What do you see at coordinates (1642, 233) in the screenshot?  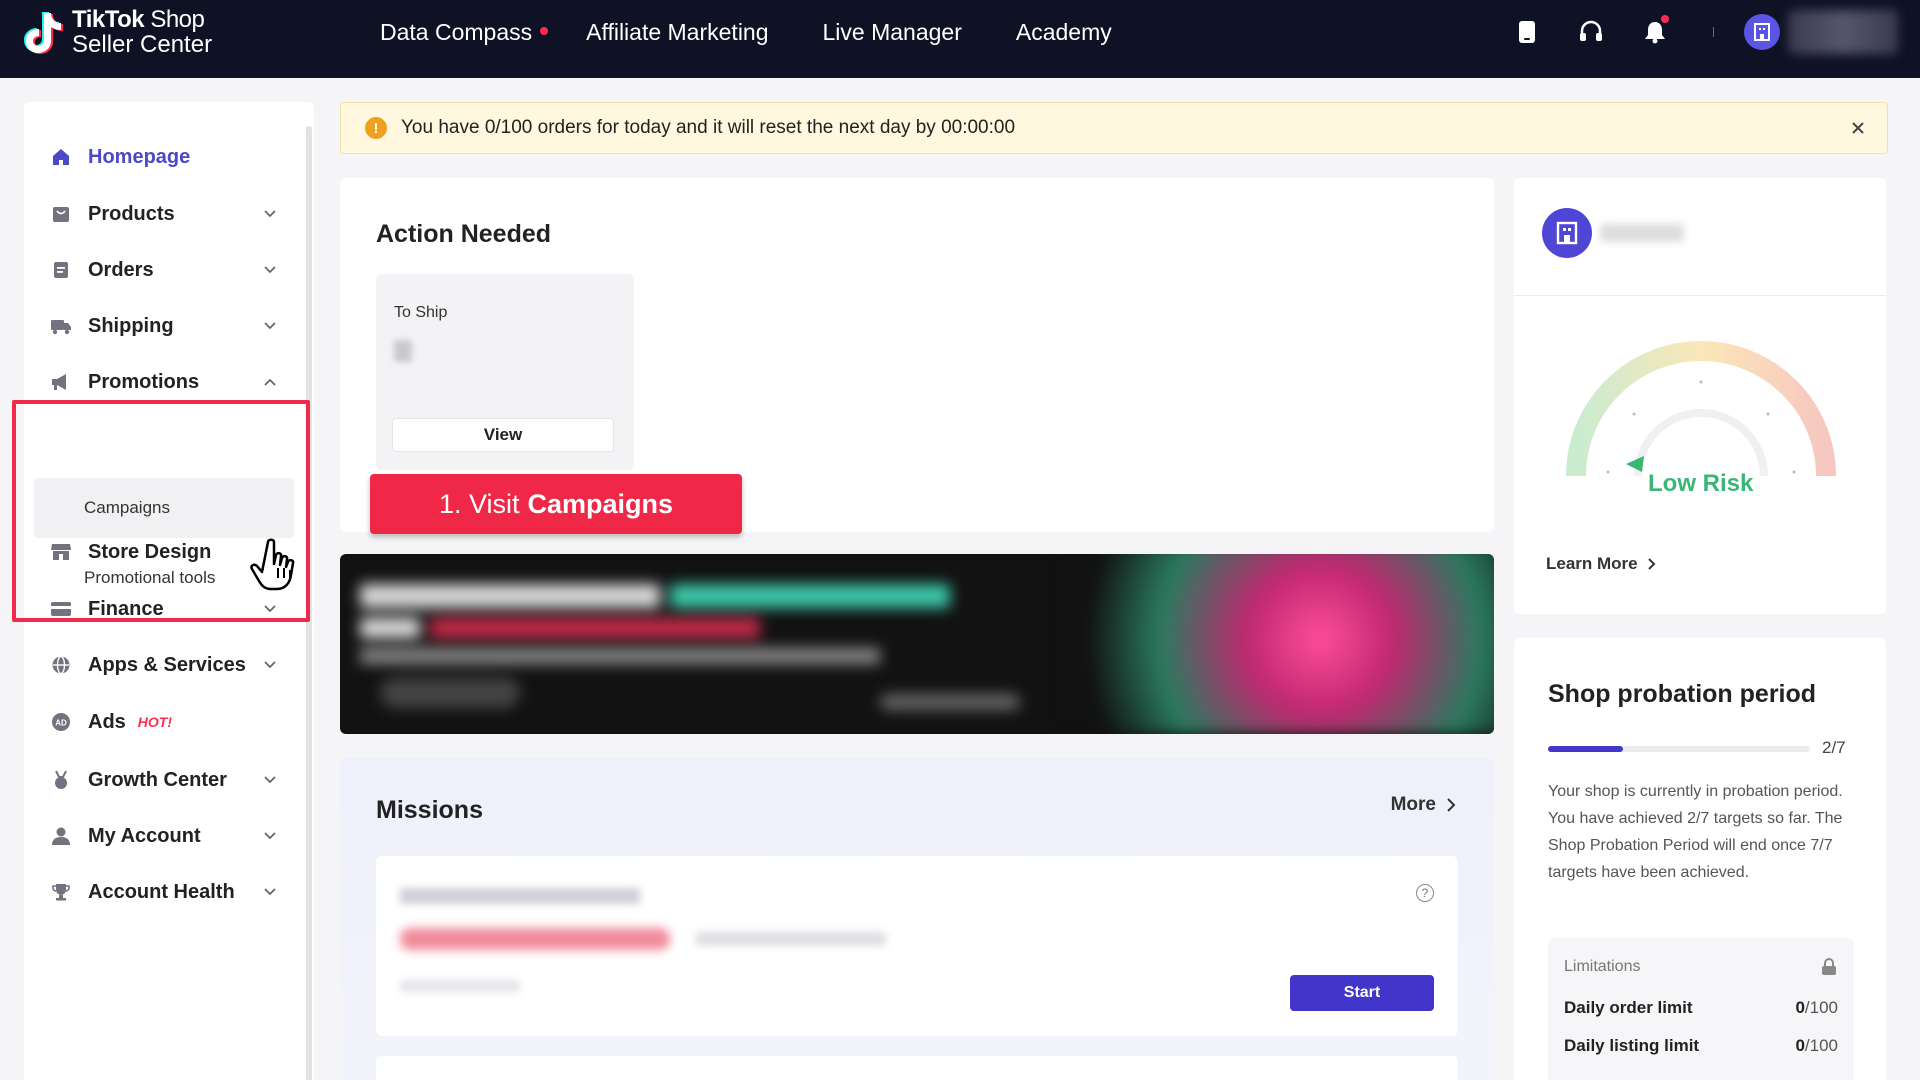 I see `shop-name-redacted` at bounding box center [1642, 233].